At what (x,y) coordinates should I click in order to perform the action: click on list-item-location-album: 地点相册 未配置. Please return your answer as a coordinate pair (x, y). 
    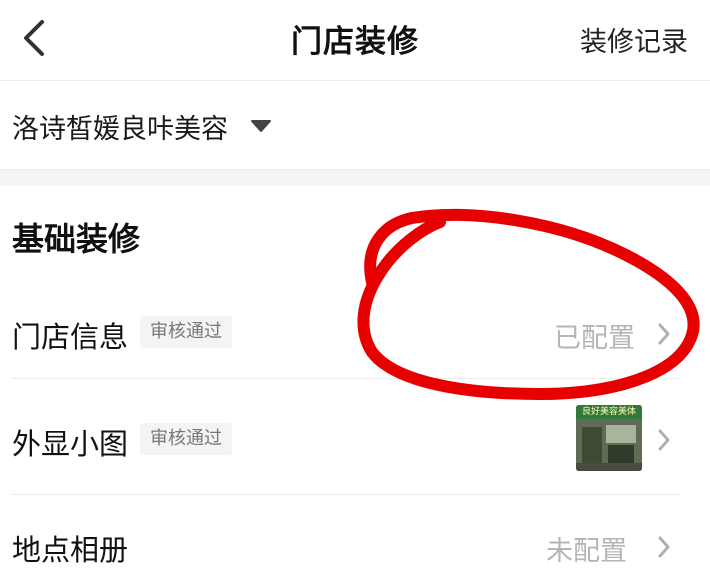
    Looking at the image, I should click on (355, 539).